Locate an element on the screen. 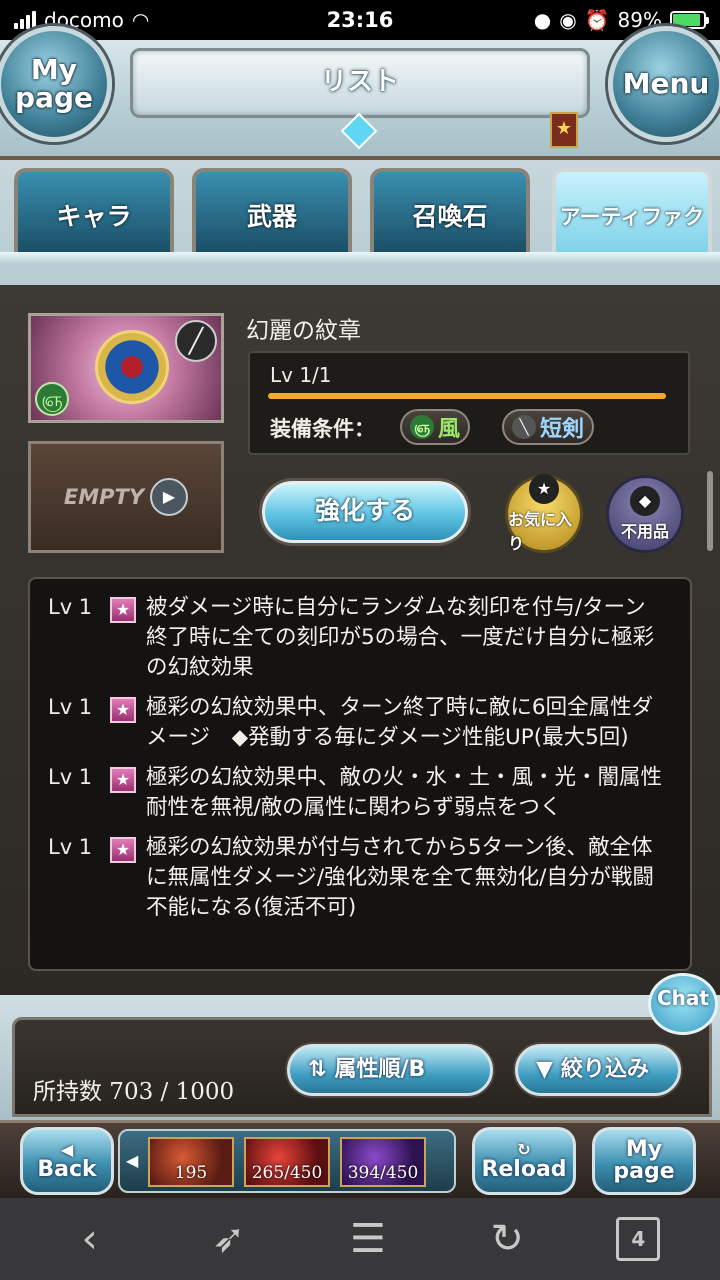 Image resolution: width=720 pixels, height=1280 pixels. owned-count: 所持数 703 / 1000 is located at coordinates (134, 1092).